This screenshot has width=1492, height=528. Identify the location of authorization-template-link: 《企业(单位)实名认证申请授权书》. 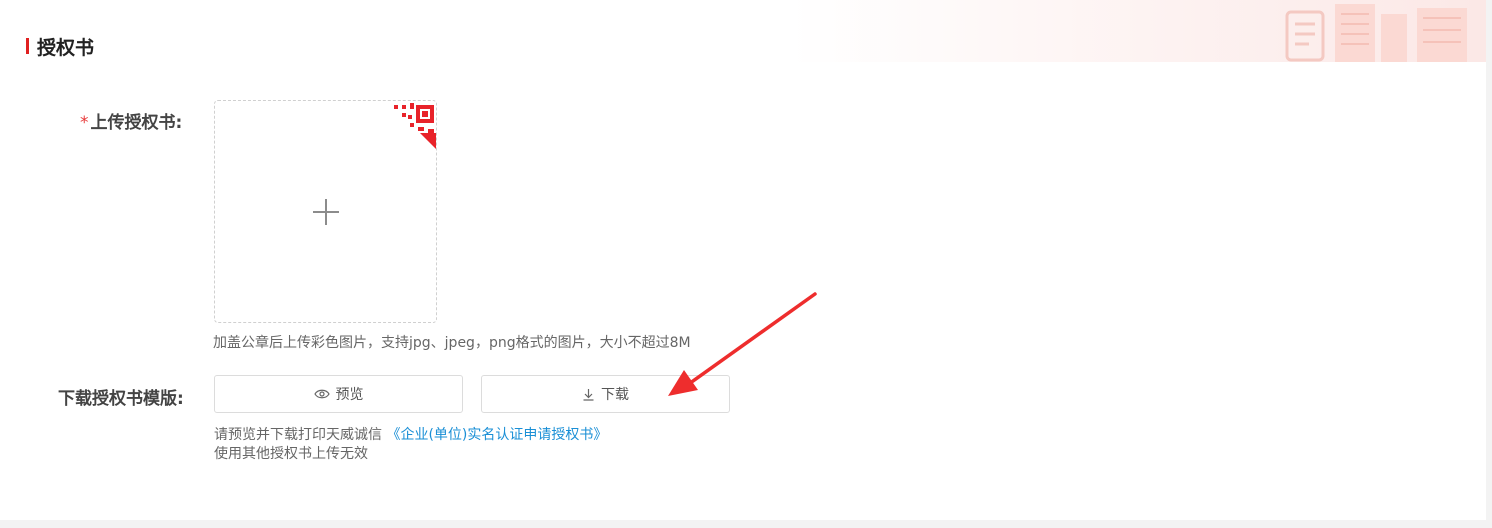
(496, 435).